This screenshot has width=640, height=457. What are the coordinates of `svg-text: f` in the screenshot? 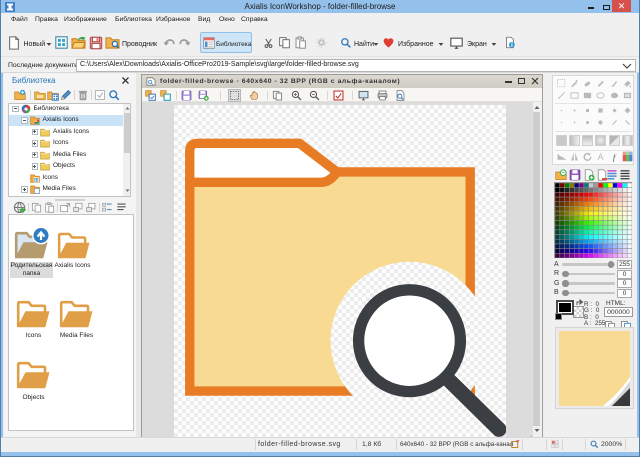 It's located at (615, 157).